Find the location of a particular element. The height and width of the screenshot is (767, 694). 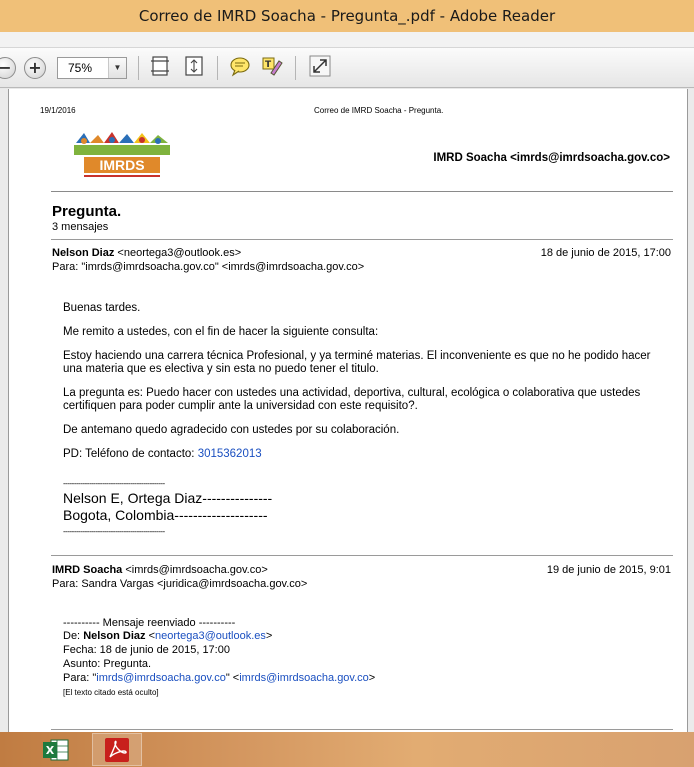

message1-date: 18 de junio de 2015, 17:00 is located at coordinates (605, 253).